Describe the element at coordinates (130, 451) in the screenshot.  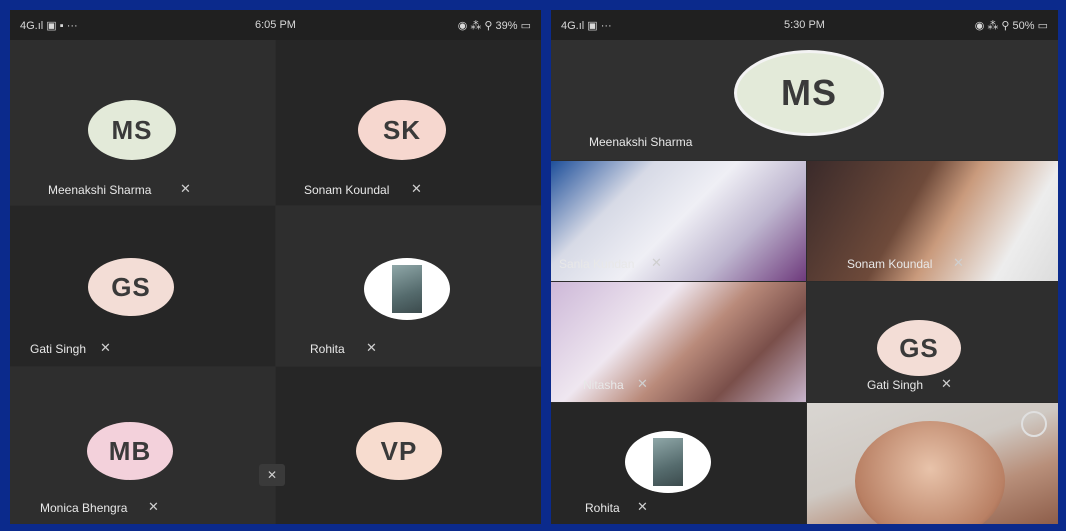
I see `participant-avatar: MB` at that location.